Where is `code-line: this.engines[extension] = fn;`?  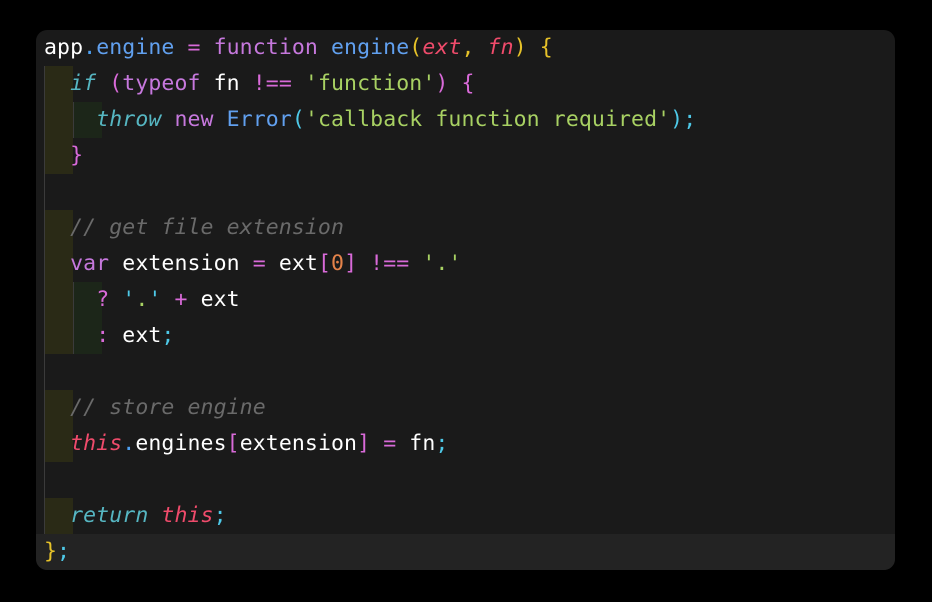 code-line: this.engines[extension] = fn; is located at coordinates (465, 444).